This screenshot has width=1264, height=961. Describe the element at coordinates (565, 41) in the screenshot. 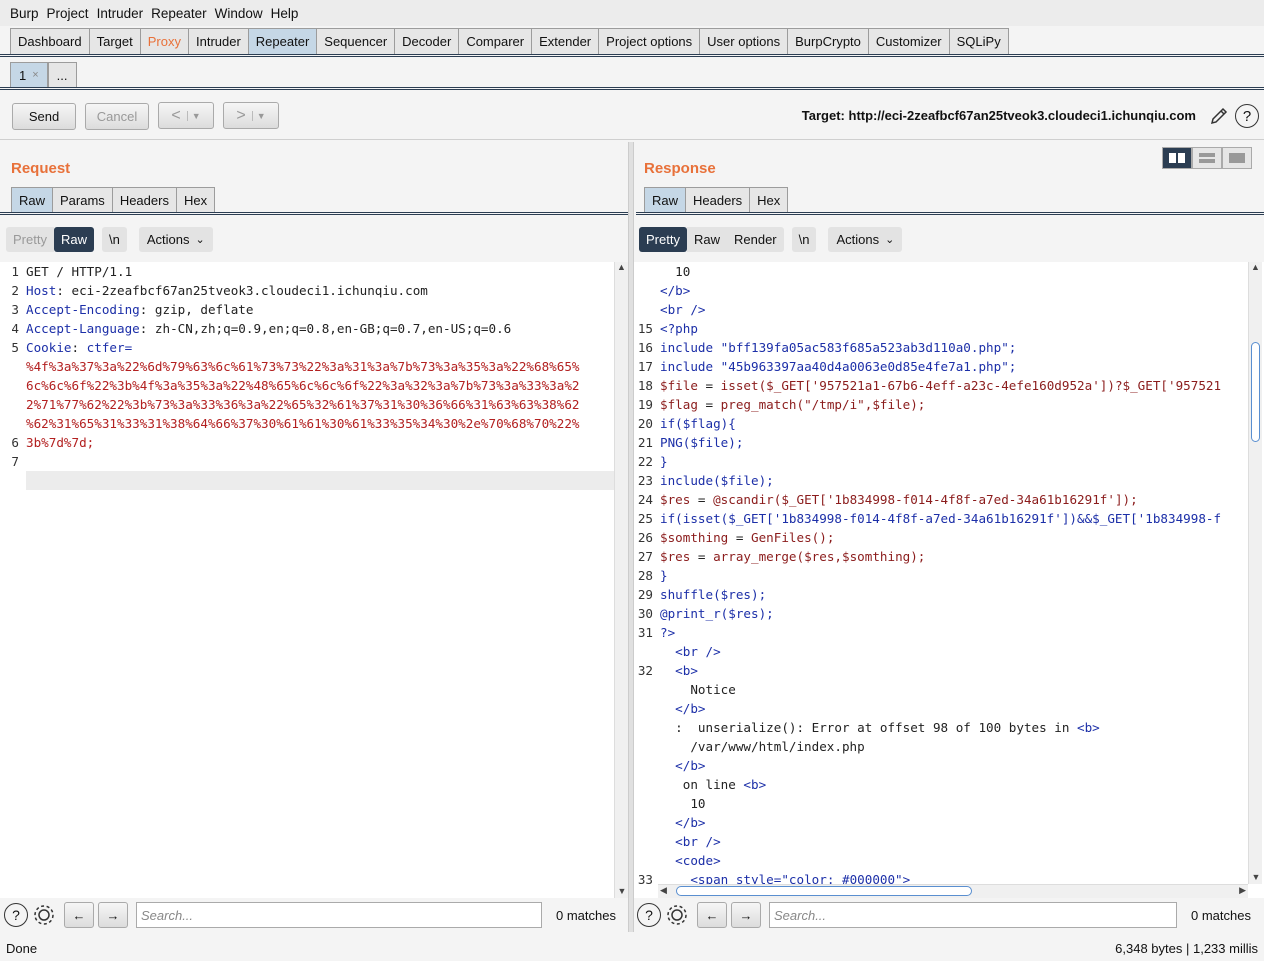

I see `tab-extender: Extender` at that location.